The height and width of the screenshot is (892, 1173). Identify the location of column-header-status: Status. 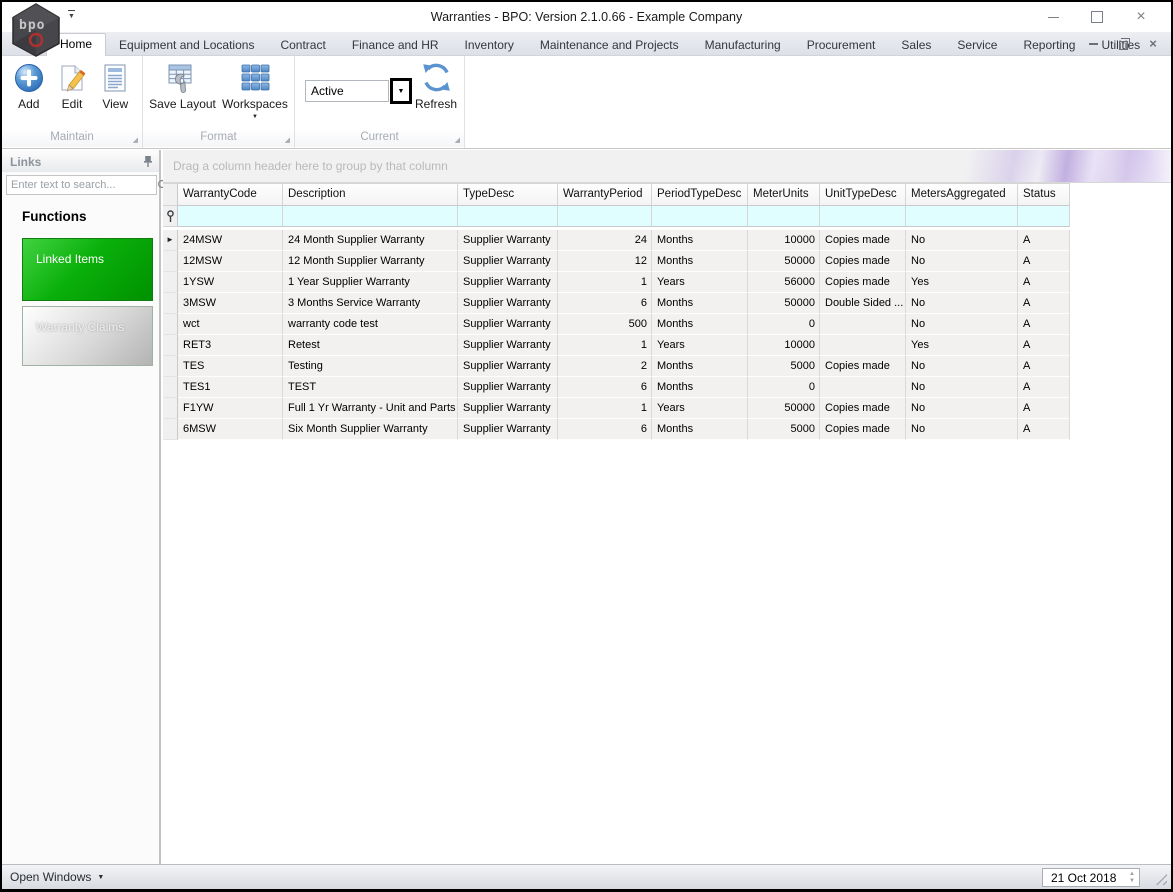
(1044, 194).